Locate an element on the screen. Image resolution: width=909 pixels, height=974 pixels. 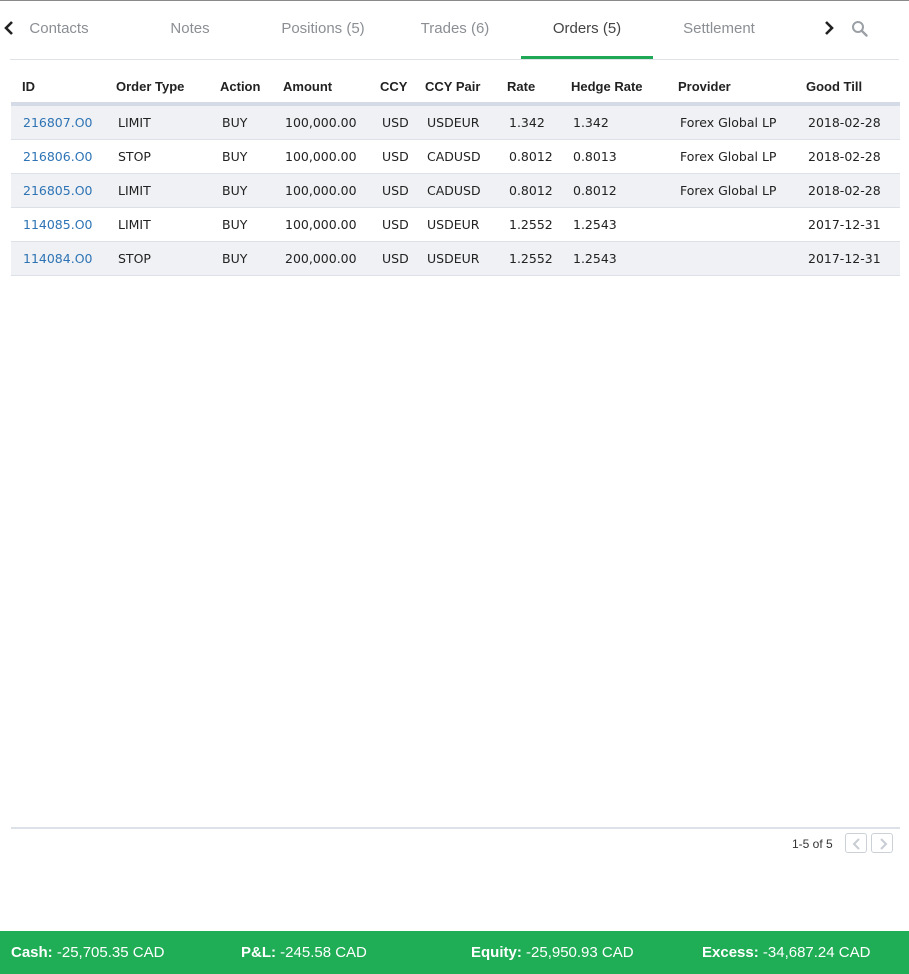
excess-value: -34,687.24 CAD is located at coordinates (814, 952).